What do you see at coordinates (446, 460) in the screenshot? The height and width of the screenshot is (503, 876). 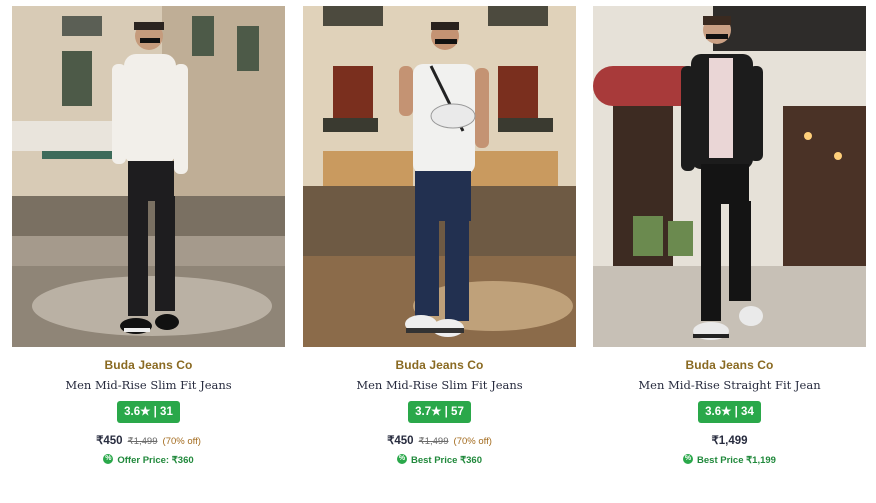 I see `offer-price: Best Price ₹360` at bounding box center [446, 460].